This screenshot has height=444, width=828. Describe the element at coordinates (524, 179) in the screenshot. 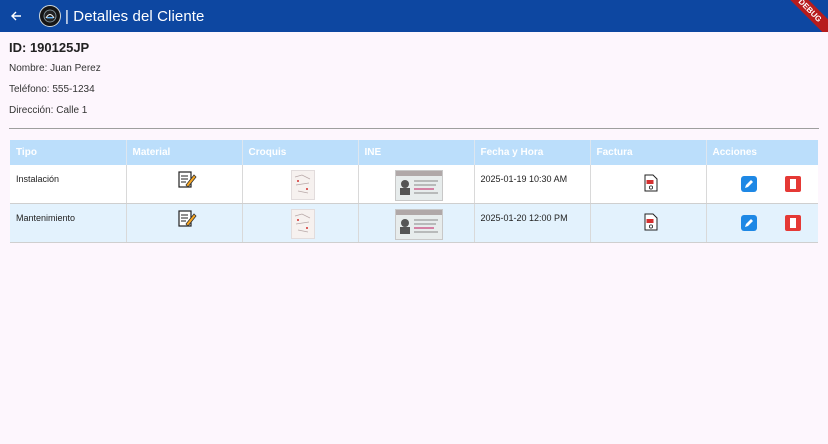

I see `fecha-text: 2025-01-19 10:30 AM` at that location.